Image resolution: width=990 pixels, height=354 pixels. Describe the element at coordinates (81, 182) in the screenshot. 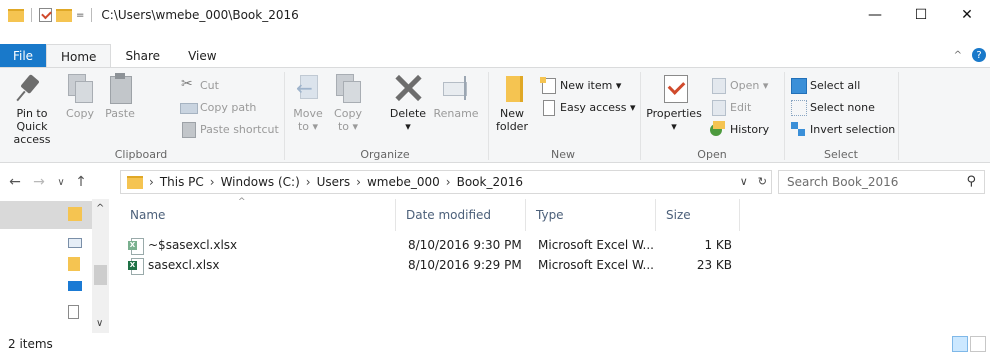

I see `up-arrow-icon: ↑` at that location.